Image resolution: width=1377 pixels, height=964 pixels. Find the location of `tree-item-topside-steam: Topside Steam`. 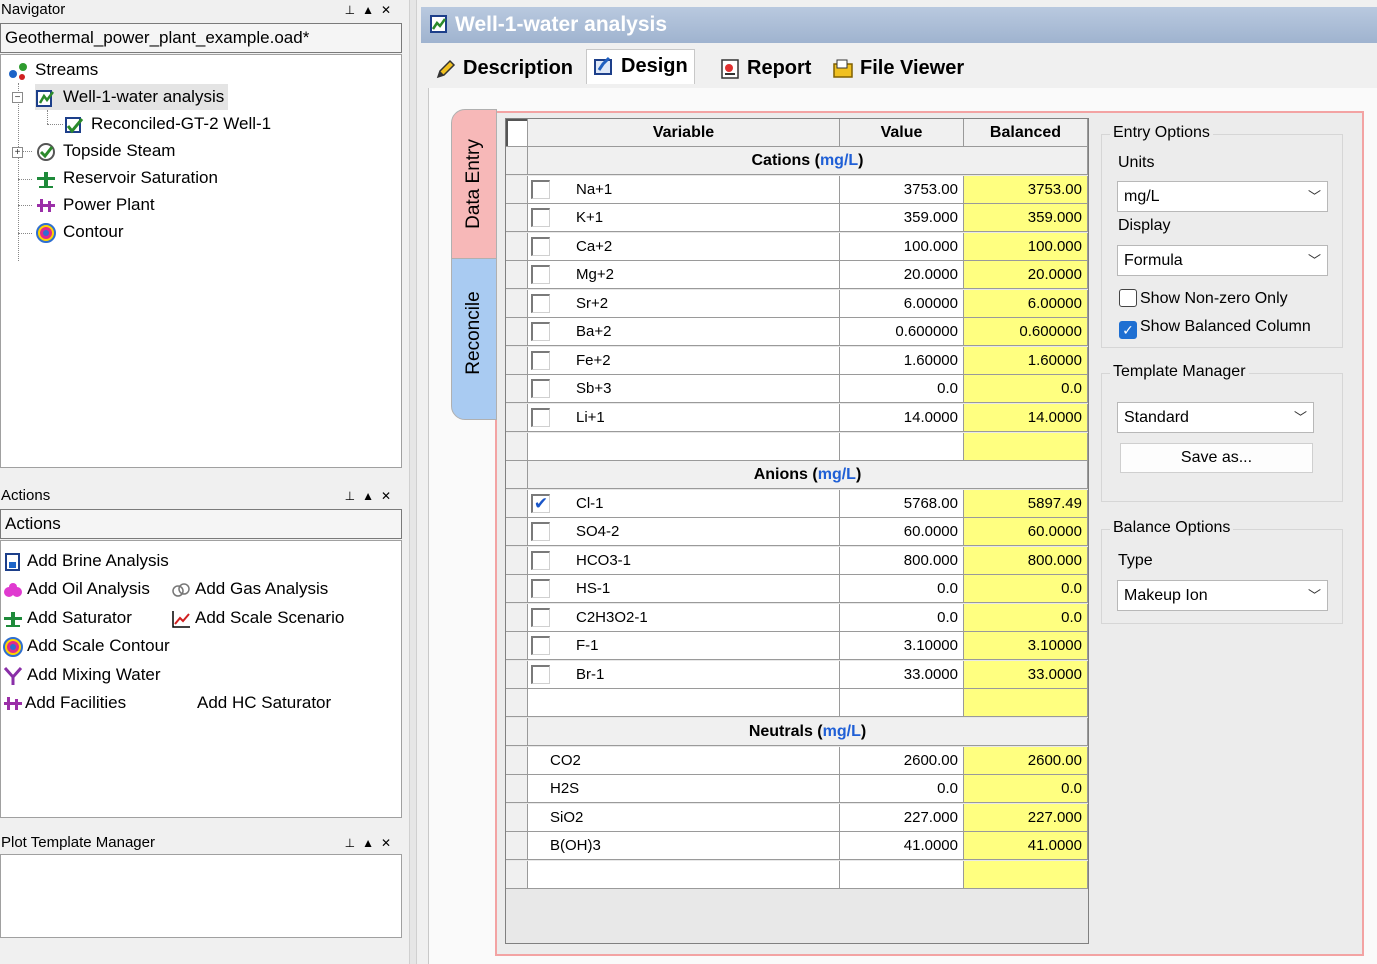

tree-item-topside-steam: Topside Steam is located at coordinates (105, 151).